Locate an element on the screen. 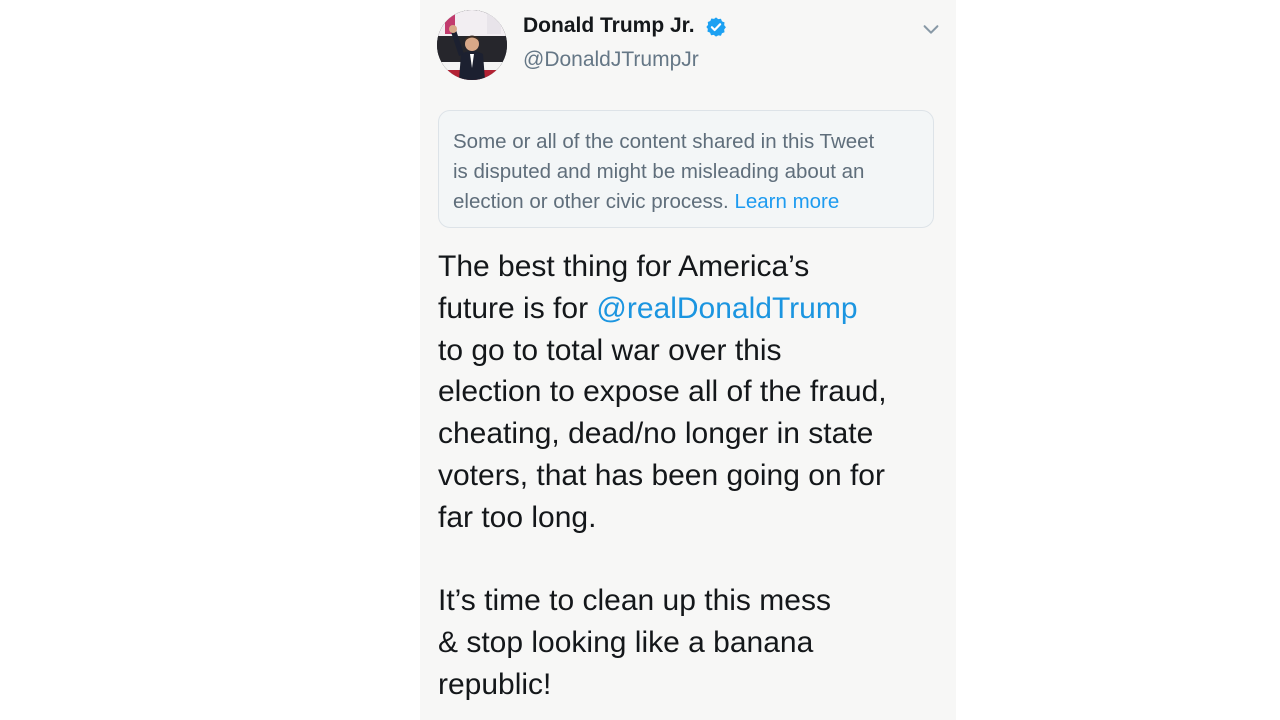 The width and height of the screenshot is (1280, 720). author-name: Donald Trump Jr. is located at coordinates (609, 26).